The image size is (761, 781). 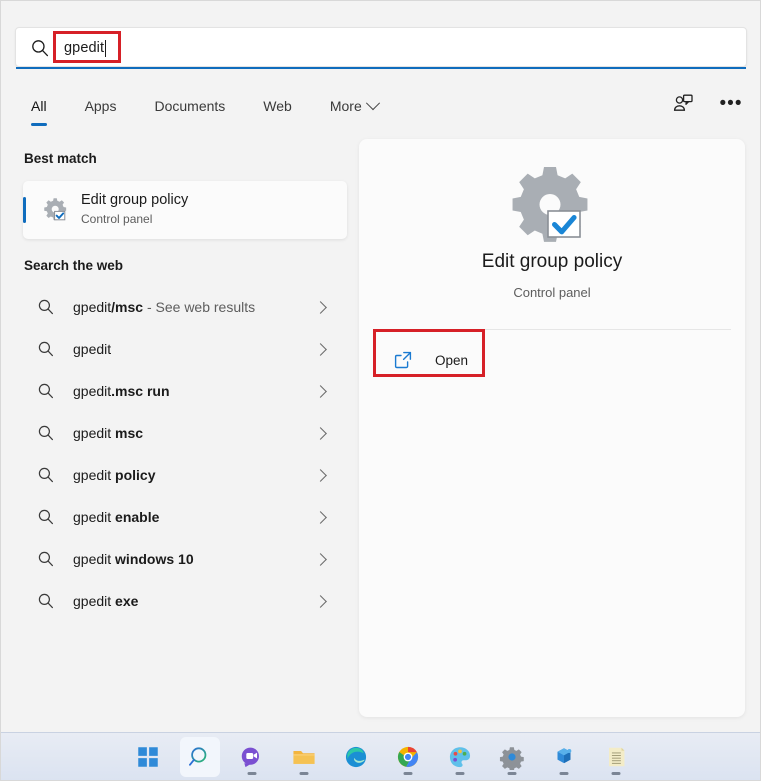 I want to click on best-match-subtitle: Control panel, so click(x=117, y=219).